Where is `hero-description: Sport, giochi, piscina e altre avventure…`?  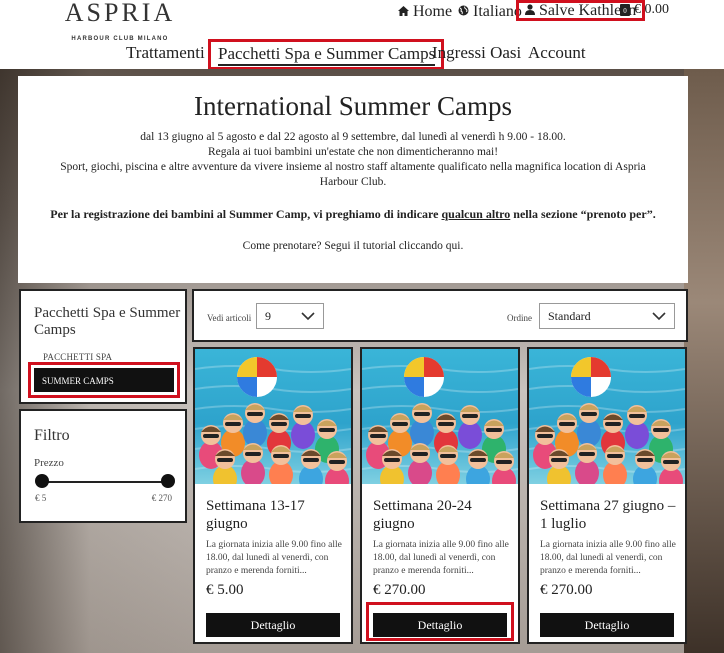 hero-description: Sport, giochi, piscina e altre avventure… is located at coordinates (353, 174).